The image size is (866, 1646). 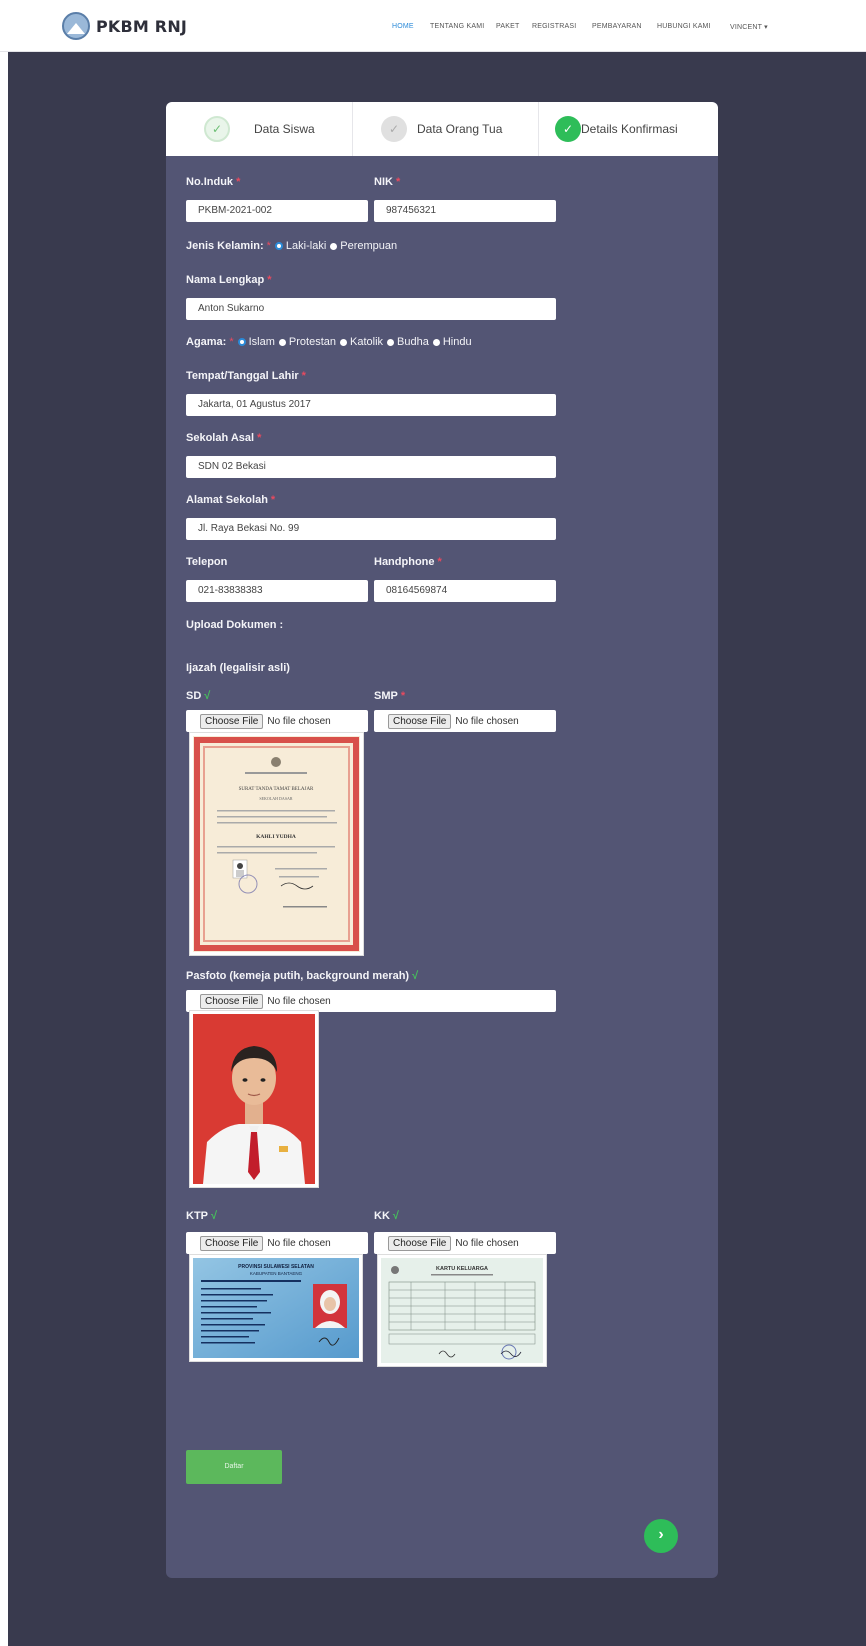 What do you see at coordinates (457, 26) in the screenshot?
I see `nav-item-tentang-kami: TENTANG KAMI` at bounding box center [457, 26].